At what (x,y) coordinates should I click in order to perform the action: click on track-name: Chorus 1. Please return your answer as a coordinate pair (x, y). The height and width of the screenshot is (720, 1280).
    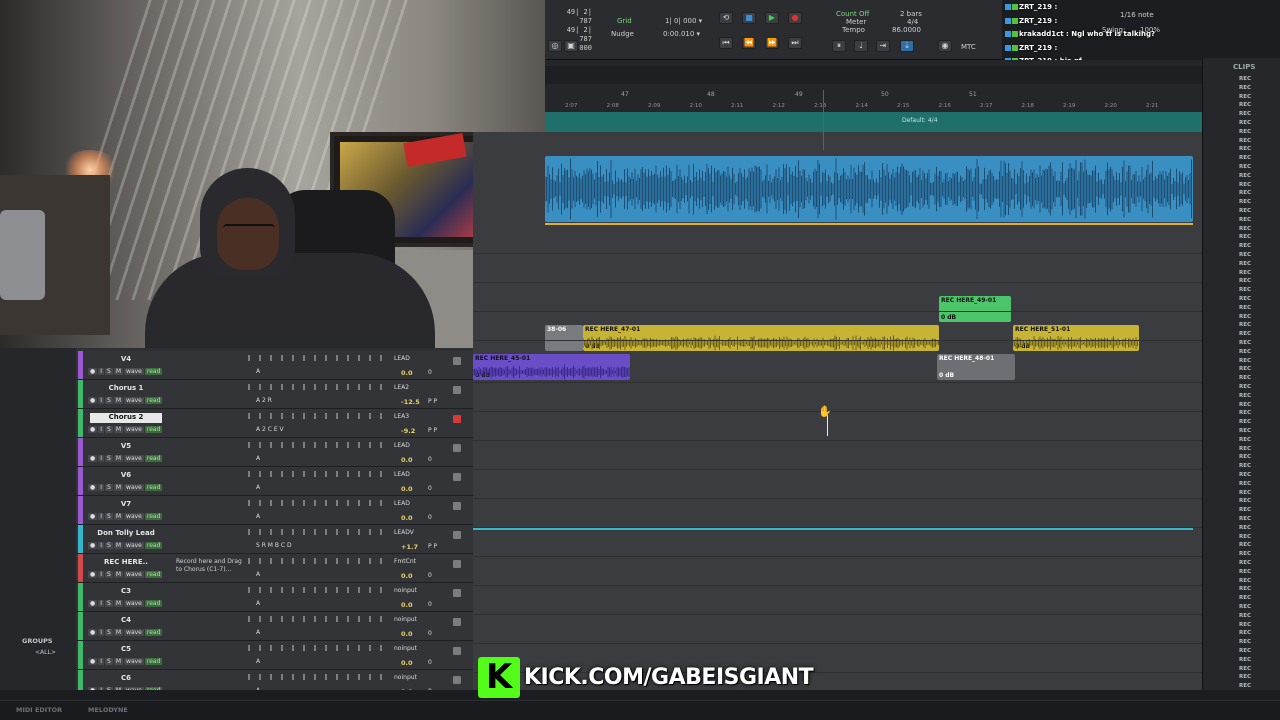
    Looking at the image, I should click on (126, 389).